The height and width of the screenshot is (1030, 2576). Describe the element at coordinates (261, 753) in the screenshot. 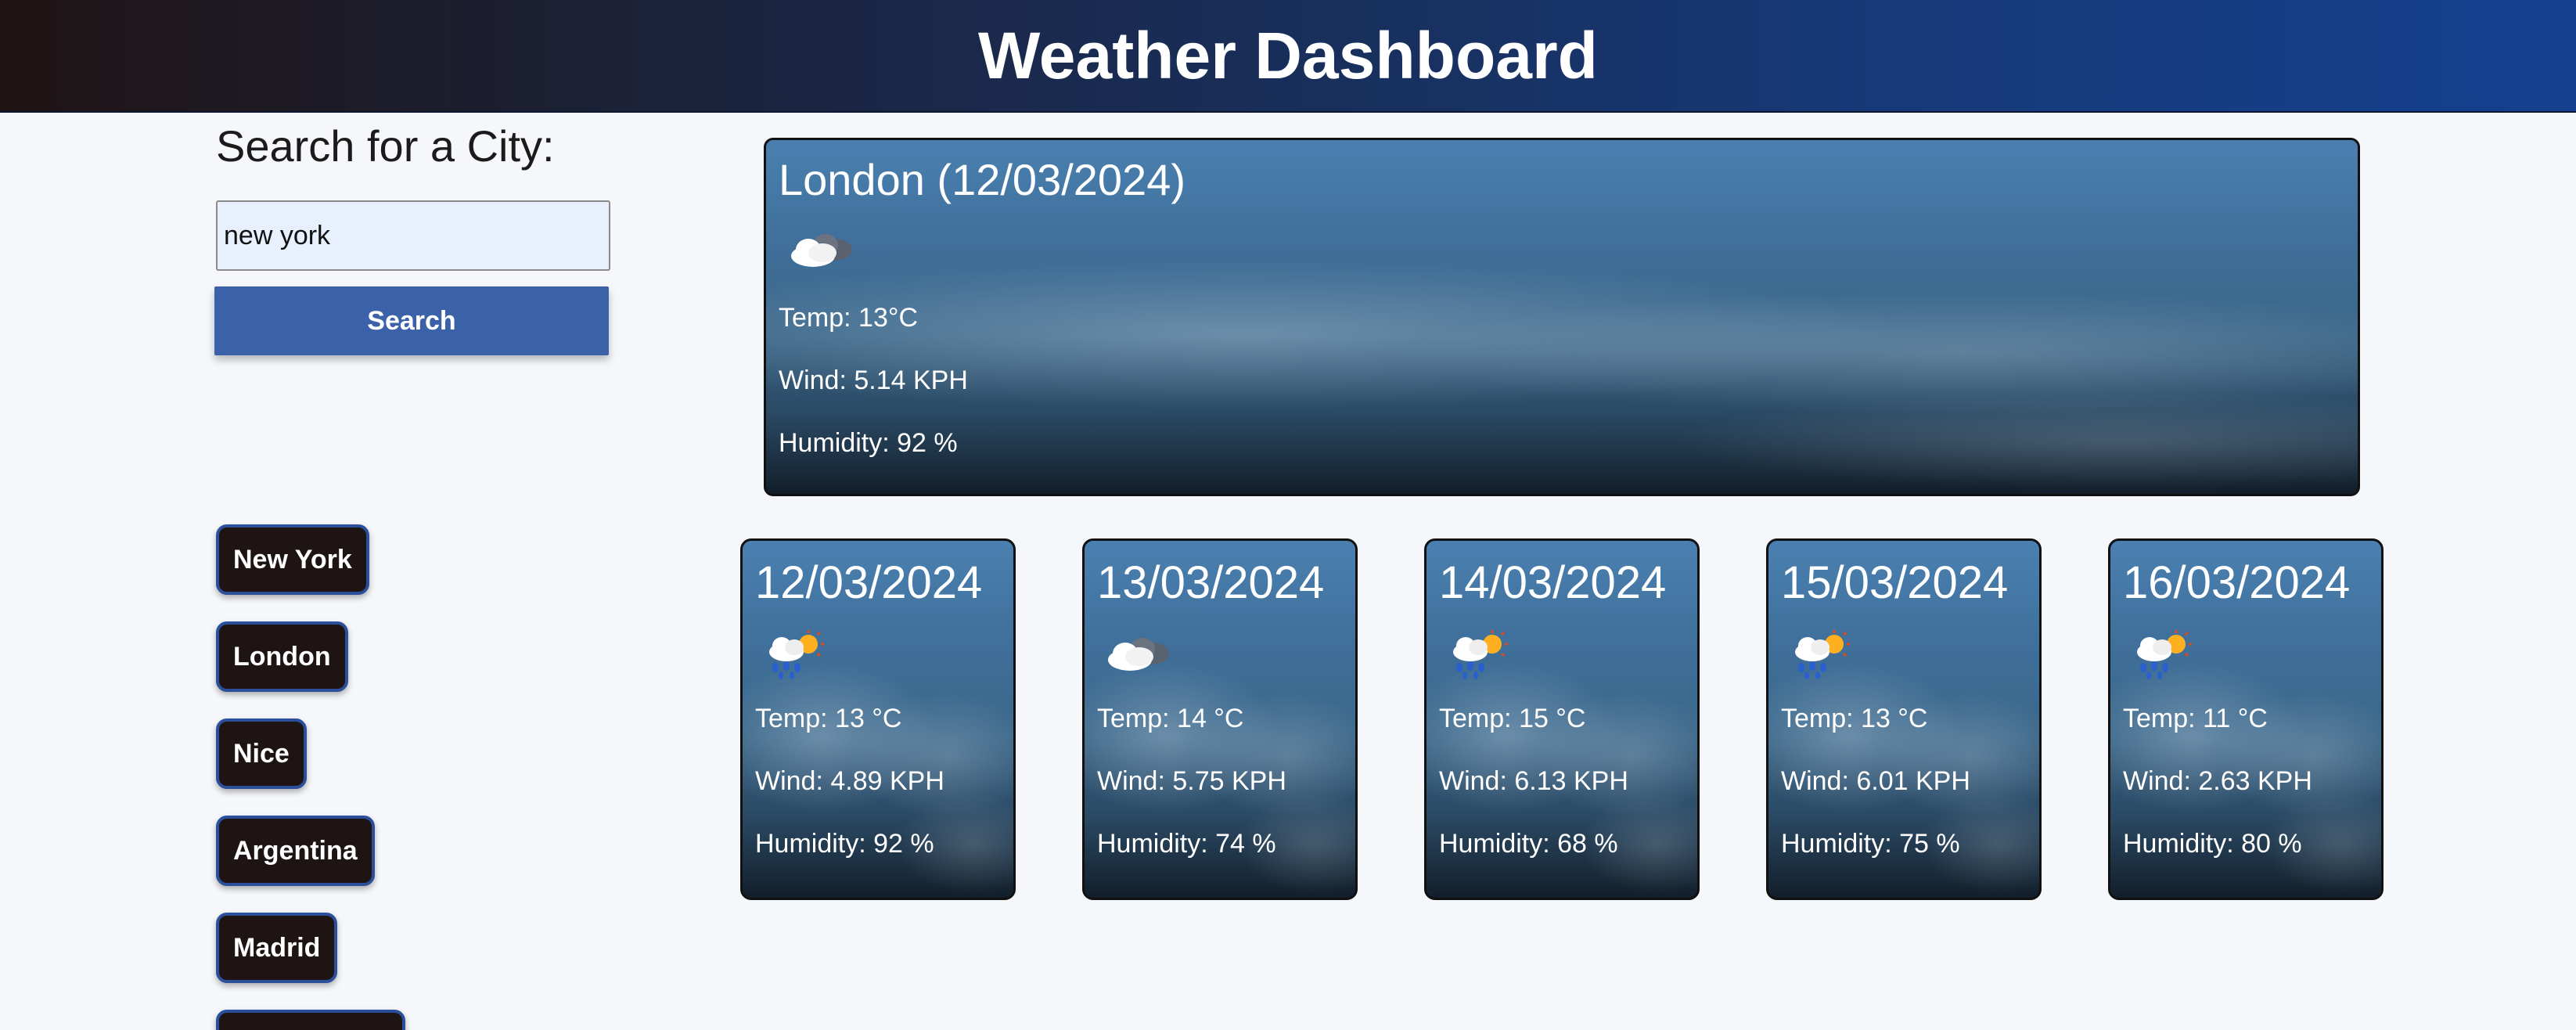

I see `history-button-nice: Nice` at that location.